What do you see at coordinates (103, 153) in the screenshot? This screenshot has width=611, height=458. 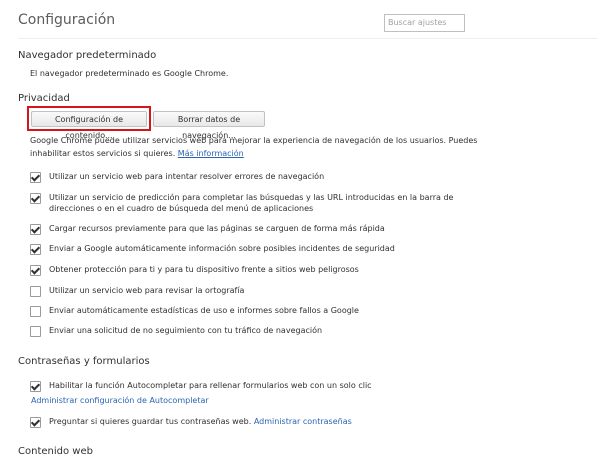 I see `privacy-description-text: inhabilitar estos servicios si quieres.` at bounding box center [103, 153].